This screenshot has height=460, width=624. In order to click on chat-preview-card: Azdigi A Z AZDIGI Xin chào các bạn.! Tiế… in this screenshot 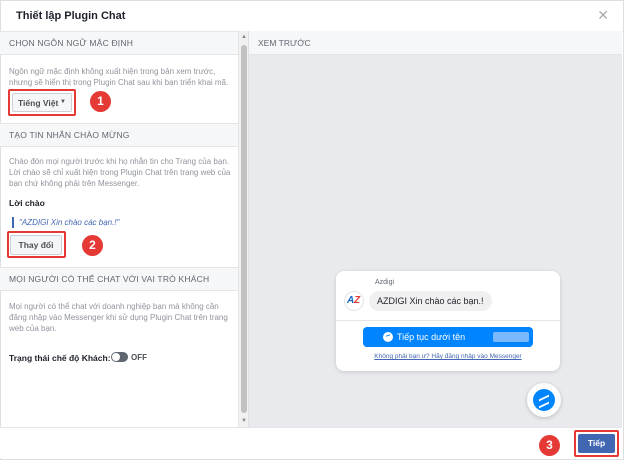, I will do `click(448, 321)`.